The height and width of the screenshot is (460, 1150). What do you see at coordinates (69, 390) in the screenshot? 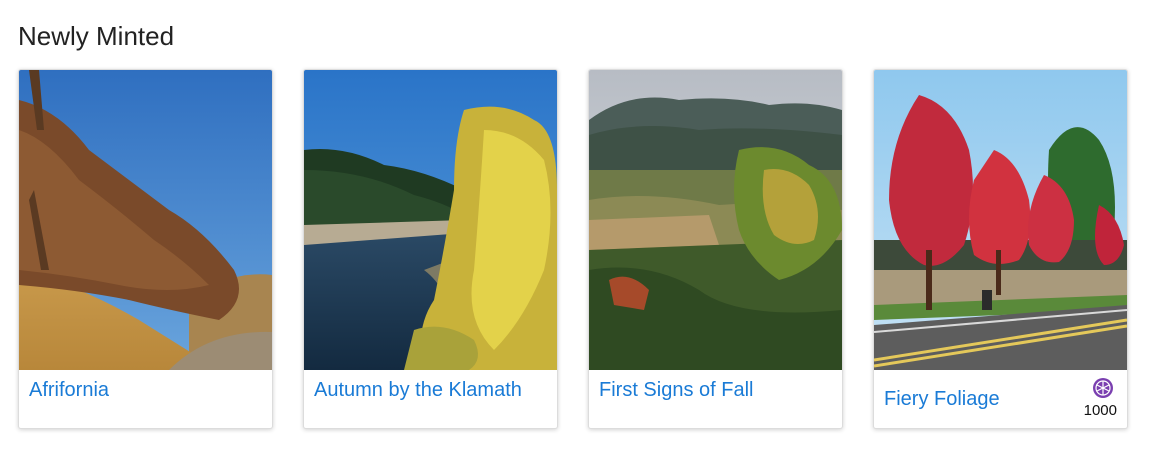
I see `card-title-link: Afrifornia` at bounding box center [69, 390].